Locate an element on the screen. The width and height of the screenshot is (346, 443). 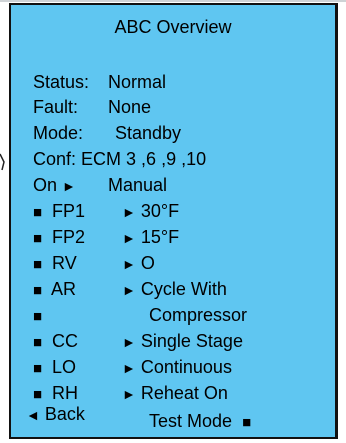
test-mode-button: Test Mode ■ is located at coordinates (202, 422).